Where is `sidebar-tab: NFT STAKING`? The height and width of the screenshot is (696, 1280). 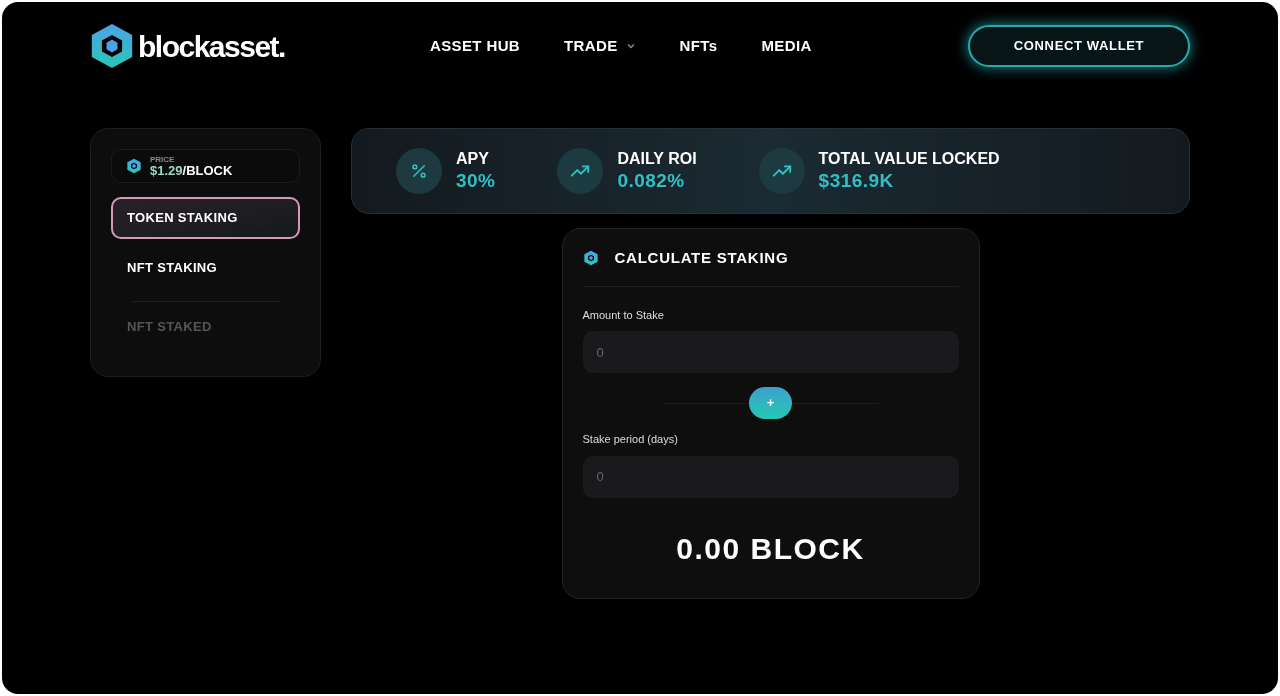 sidebar-tab: NFT STAKING is located at coordinates (205, 268).